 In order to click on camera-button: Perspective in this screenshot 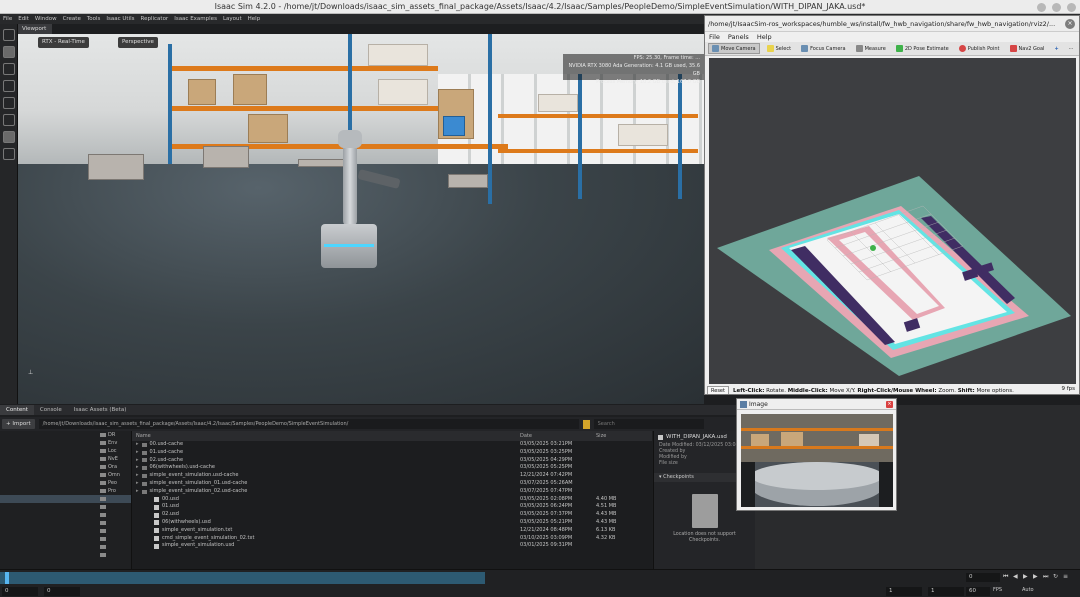, I will do `click(138, 42)`.